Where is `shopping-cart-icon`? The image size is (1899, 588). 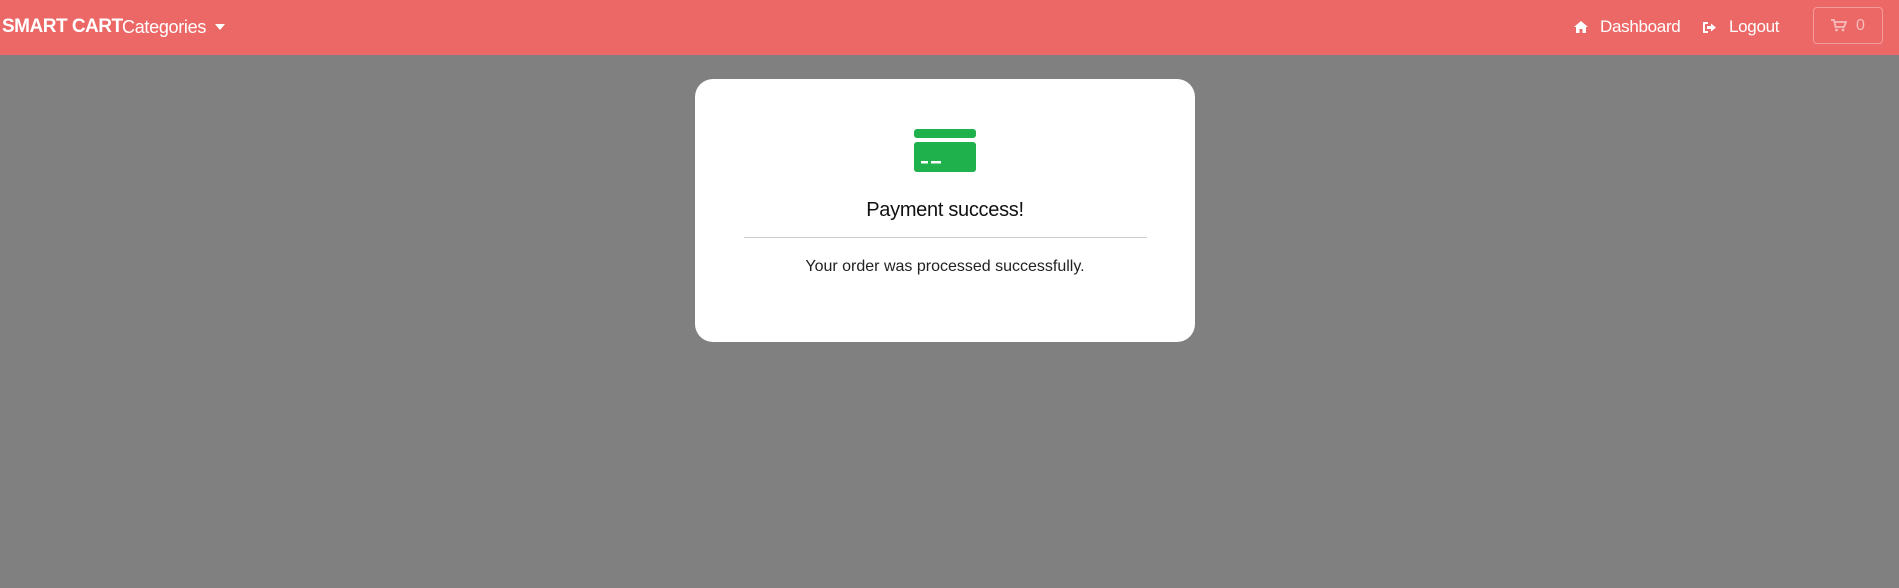 shopping-cart-icon is located at coordinates (1839, 25).